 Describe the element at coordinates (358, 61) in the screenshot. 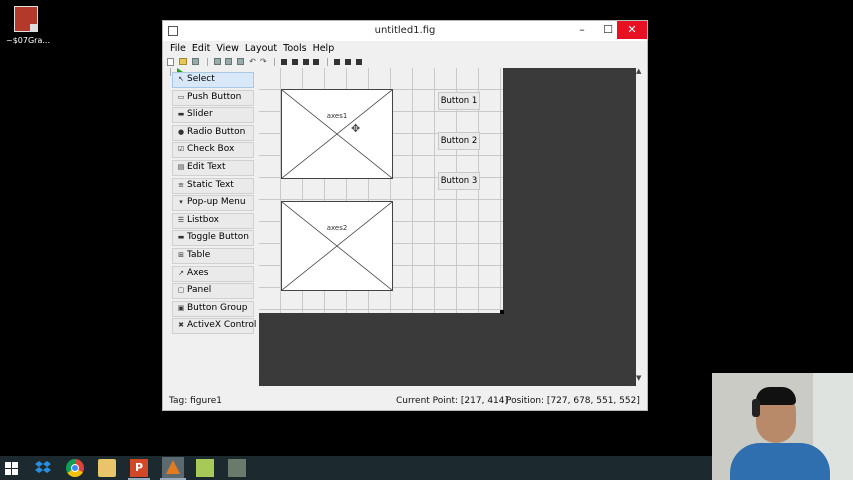

I see `object-browser-icon` at that location.